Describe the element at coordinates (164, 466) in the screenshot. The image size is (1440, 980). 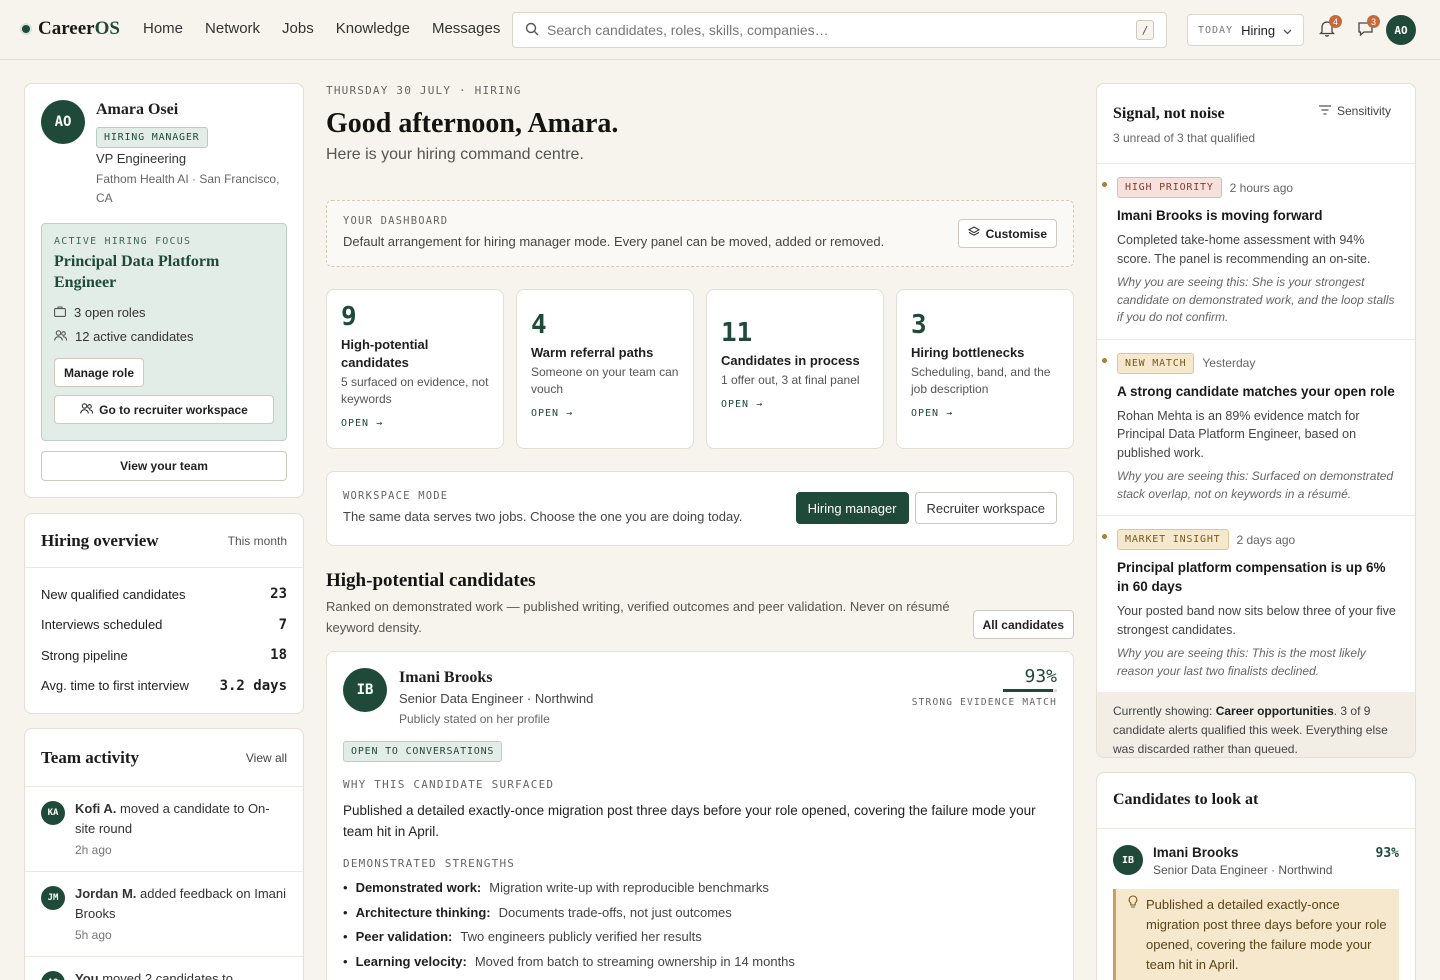
I see `view-team-button: View your team` at that location.